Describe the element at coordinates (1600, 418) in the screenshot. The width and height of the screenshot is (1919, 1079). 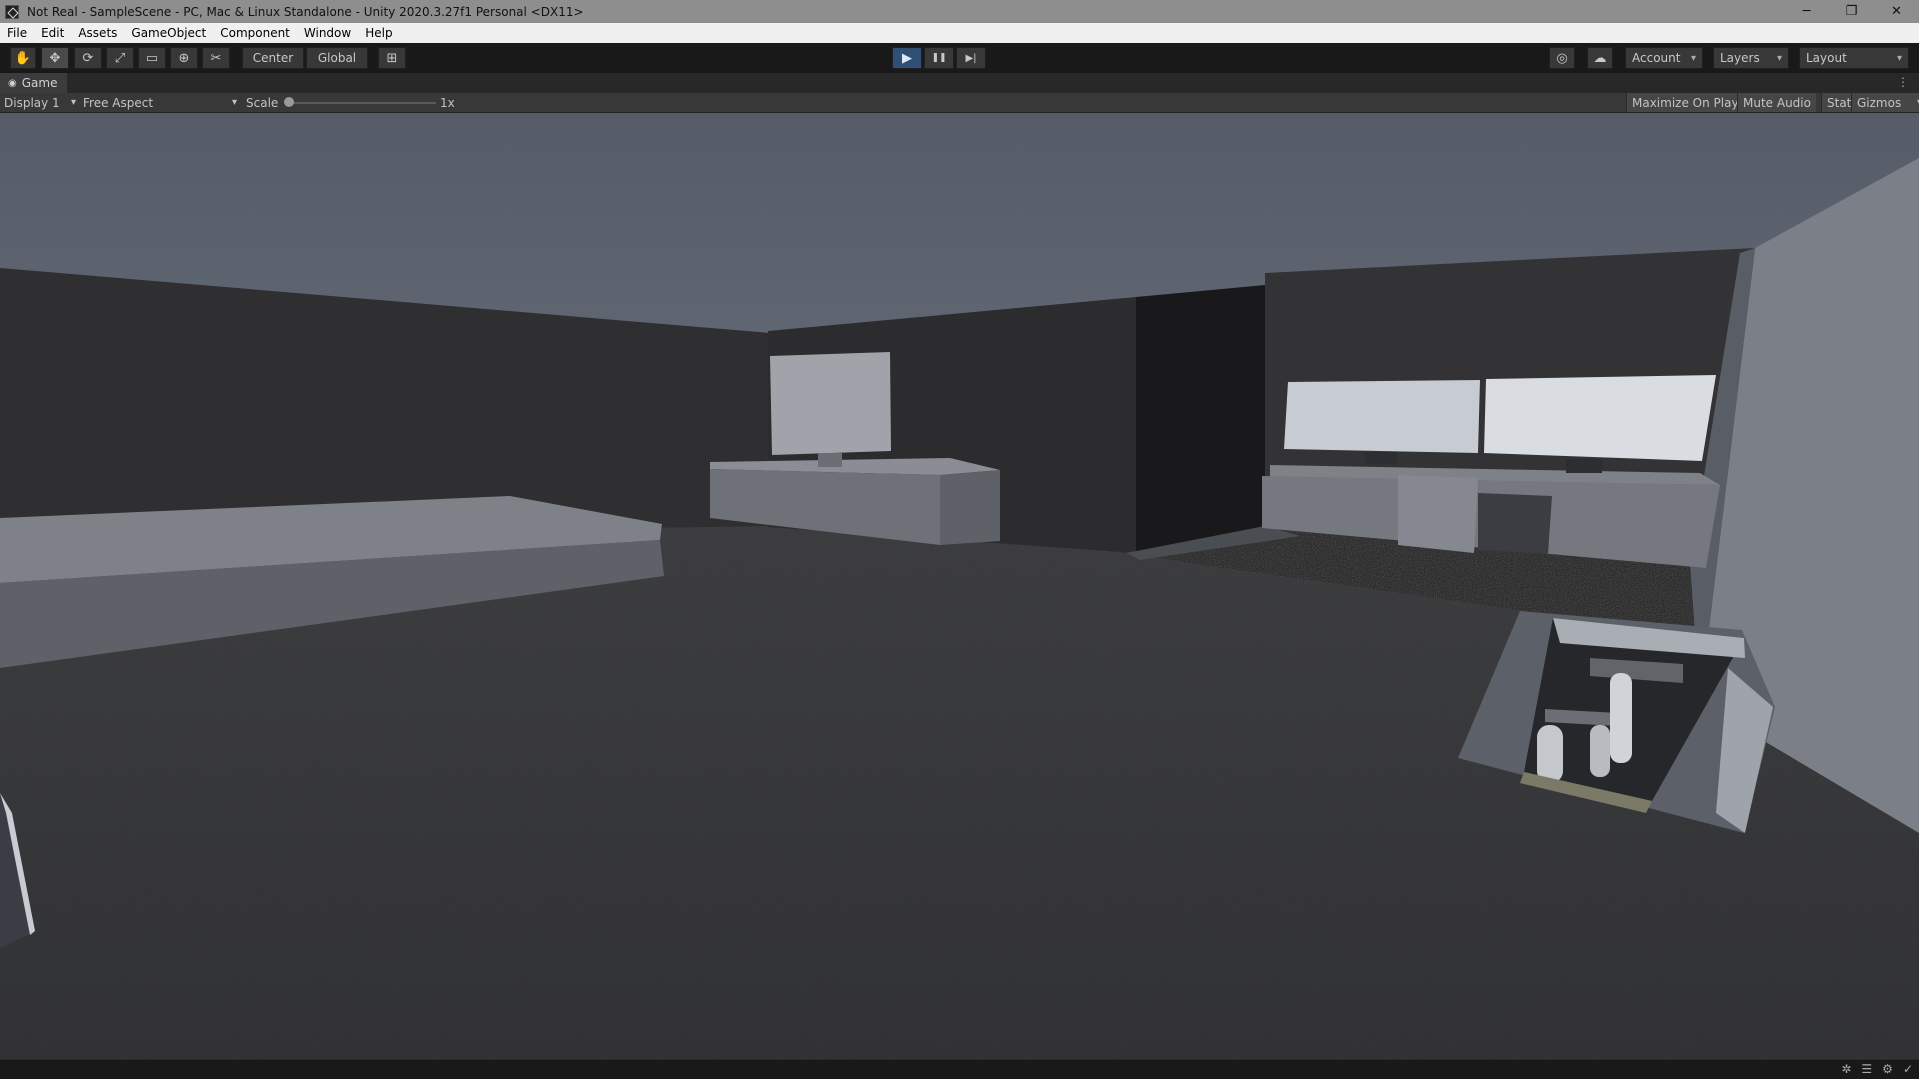
I see `right-monitor-right` at that location.